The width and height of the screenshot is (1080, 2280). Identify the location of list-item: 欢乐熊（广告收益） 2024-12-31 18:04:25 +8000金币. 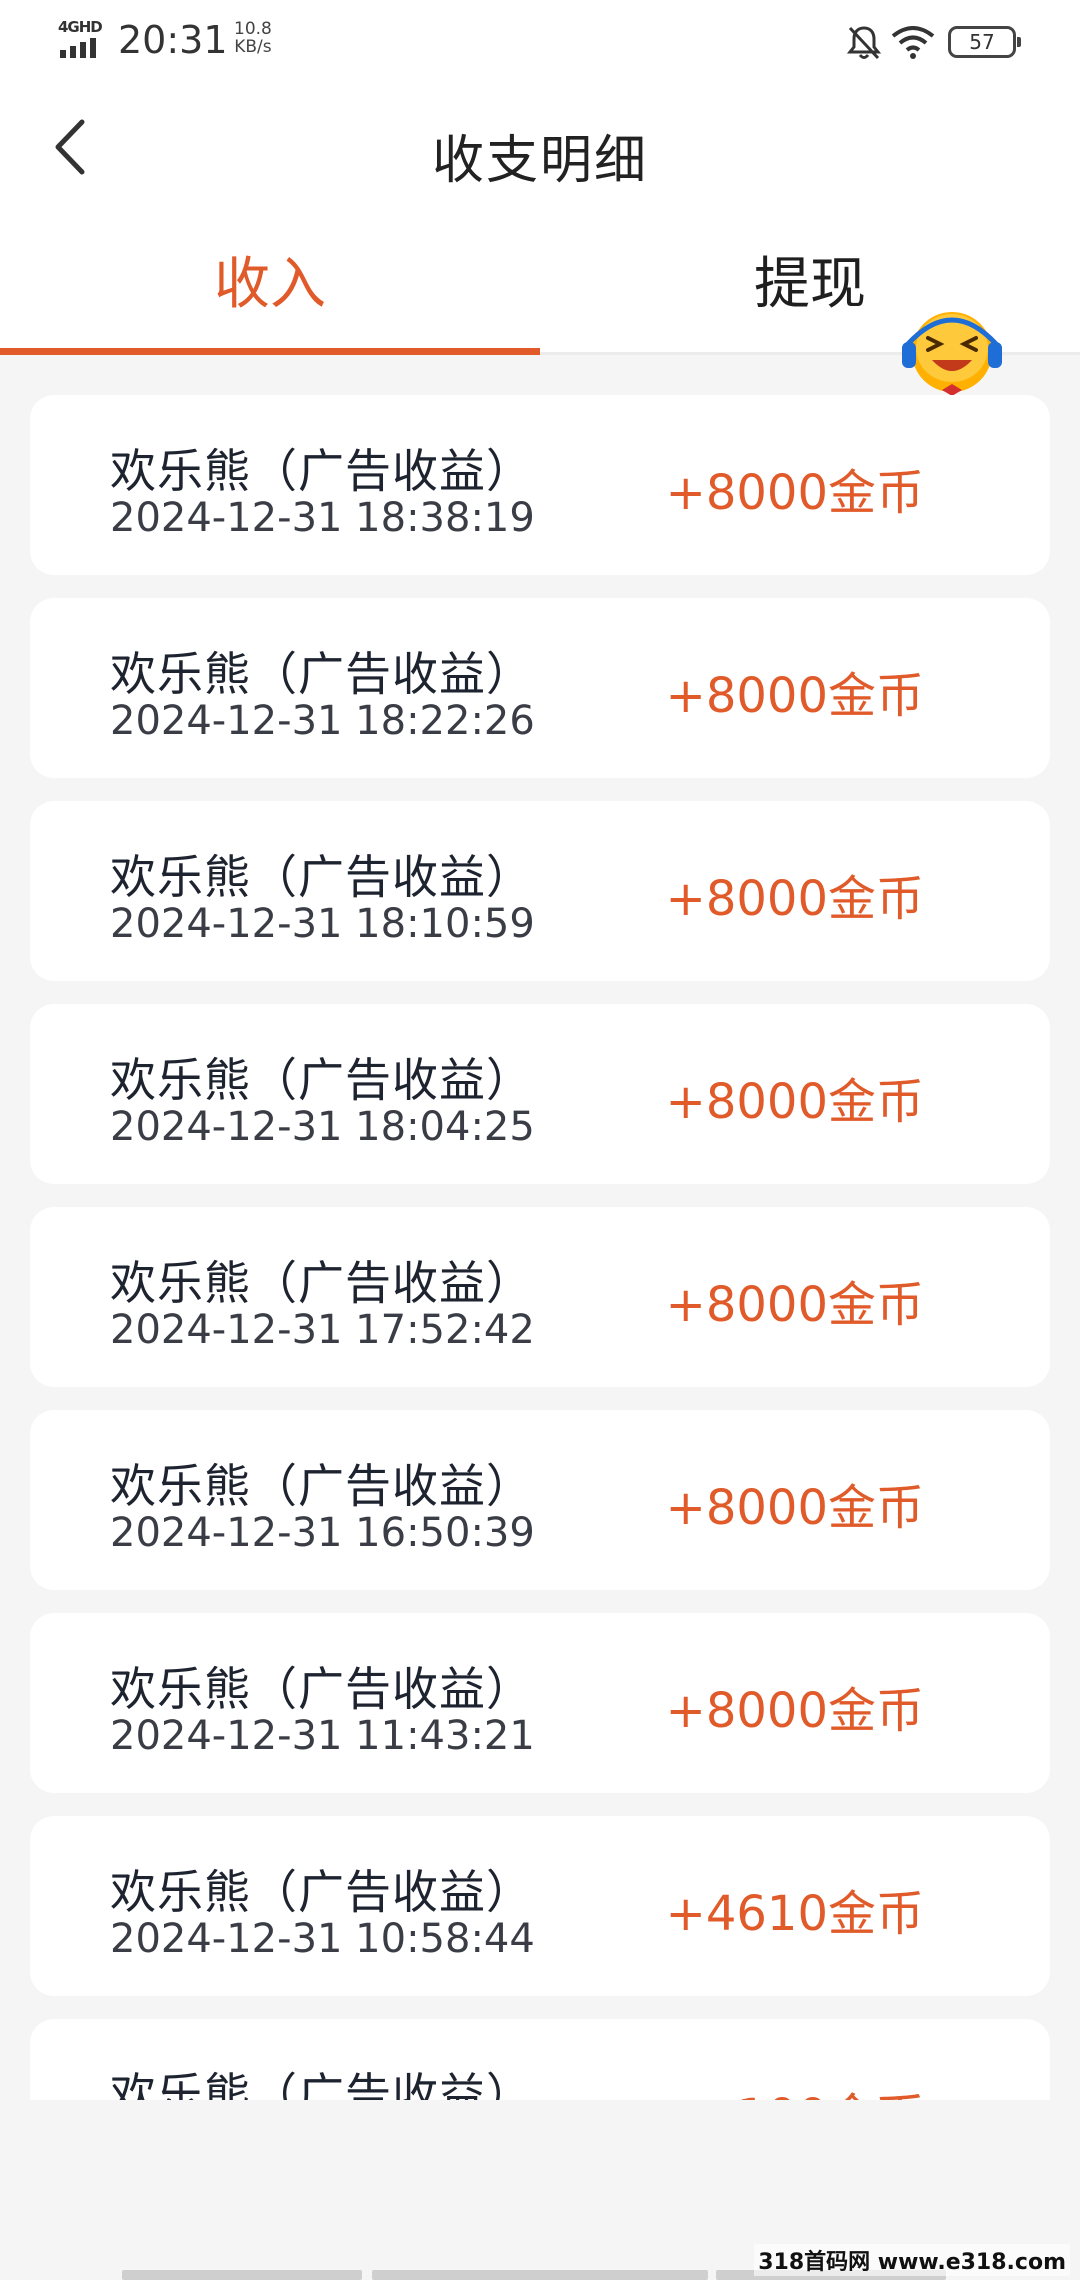
(540, 1094).